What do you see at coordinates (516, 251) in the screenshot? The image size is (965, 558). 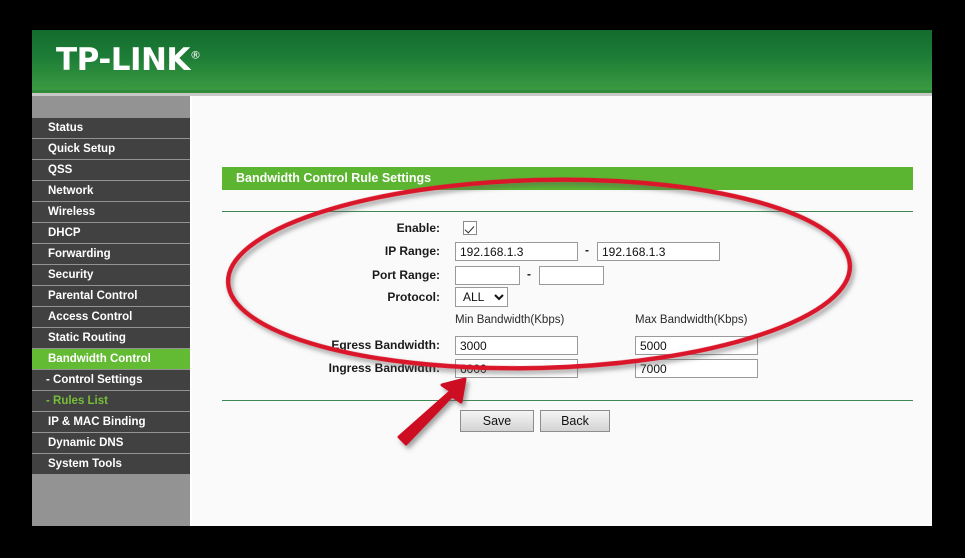 I see `ip-range-start-input` at bounding box center [516, 251].